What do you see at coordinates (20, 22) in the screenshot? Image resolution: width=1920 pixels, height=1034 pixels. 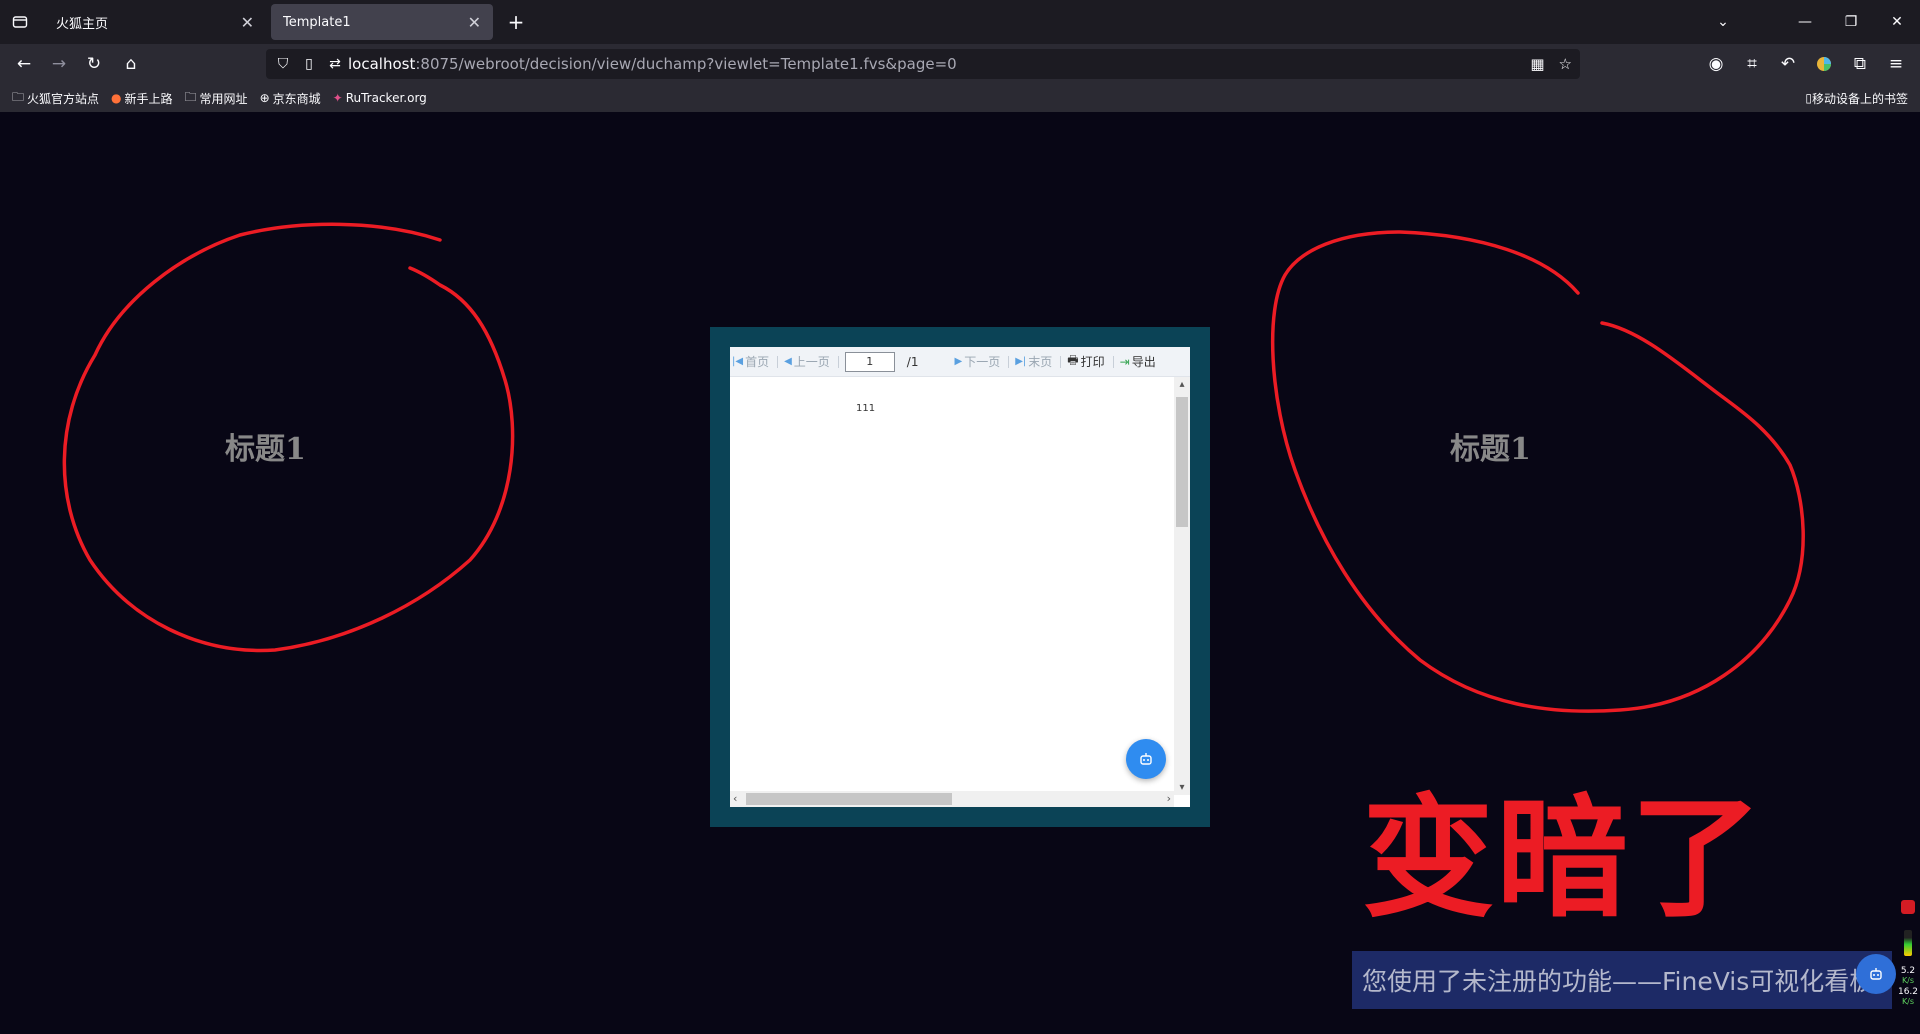 I see `list-all-tabs-button` at bounding box center [20, 22].